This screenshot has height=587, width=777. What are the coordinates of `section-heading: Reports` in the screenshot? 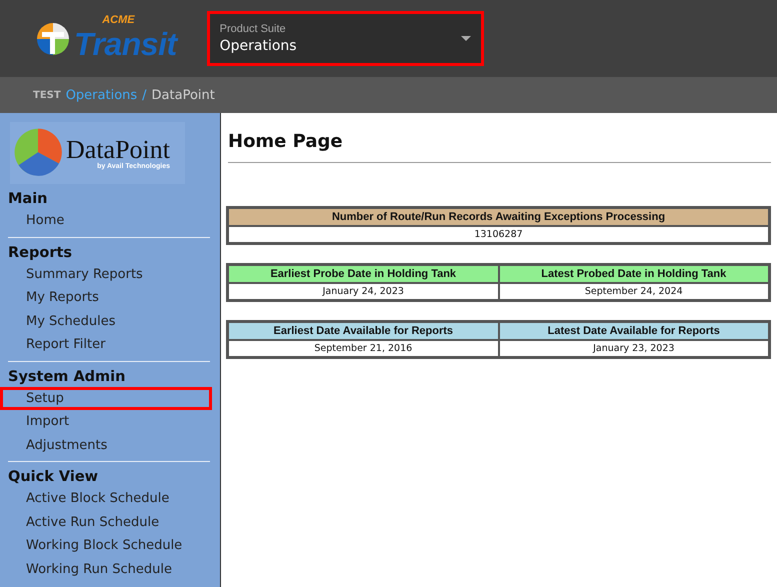 It's located at (41, 253).